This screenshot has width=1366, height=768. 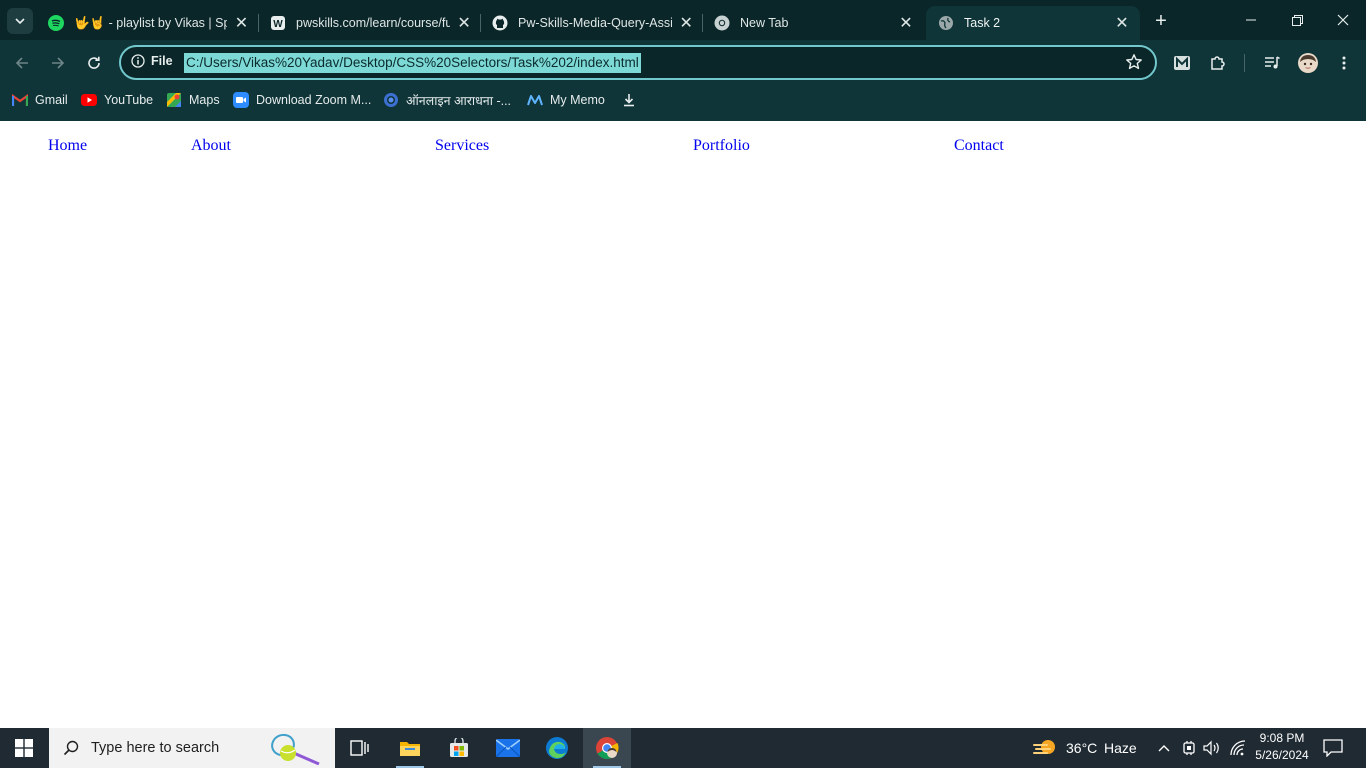 What do you see at coordinates (462, 146) in the screenshot?
I see `nav-services-link: Services` at bounding box center [462, 146].